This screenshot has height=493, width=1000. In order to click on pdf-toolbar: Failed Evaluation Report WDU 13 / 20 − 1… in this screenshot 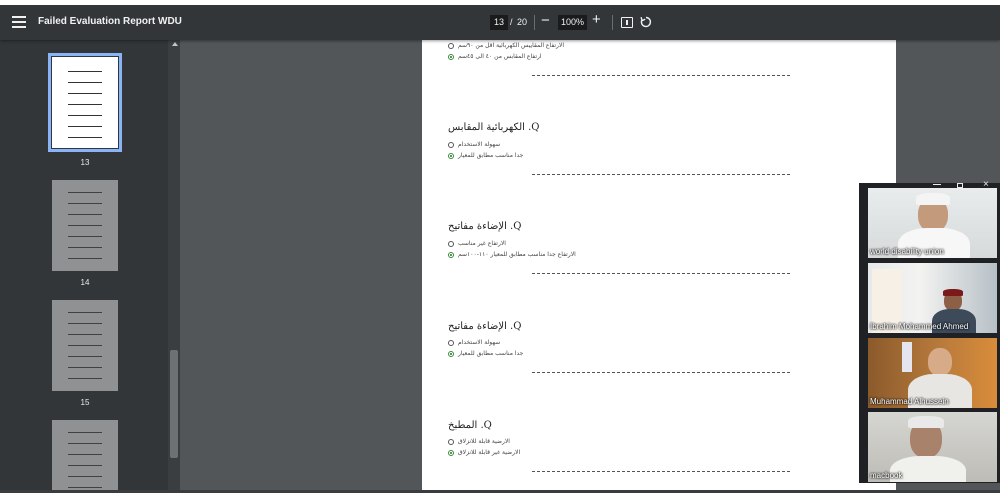, I will do `click(500, 22)`.